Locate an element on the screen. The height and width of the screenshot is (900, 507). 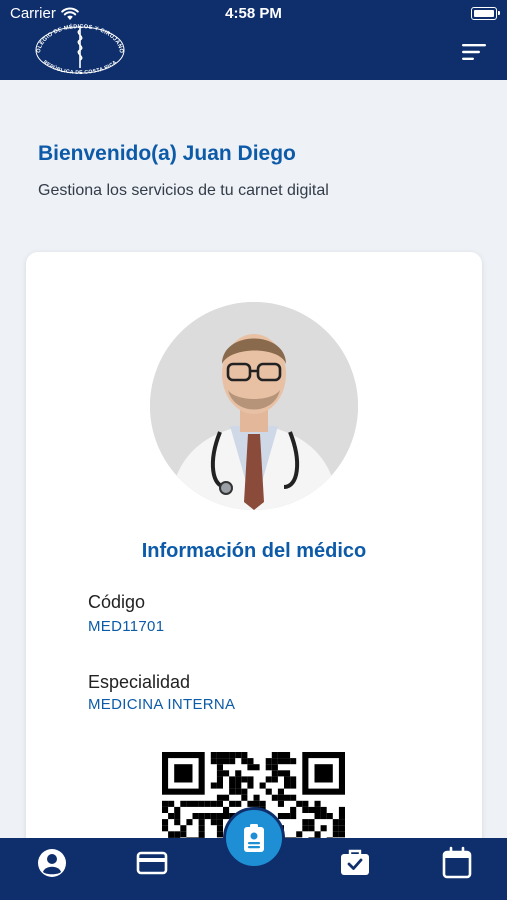
specialty-value: MEDICINA INTERNA is located at coordinates (162, 704).